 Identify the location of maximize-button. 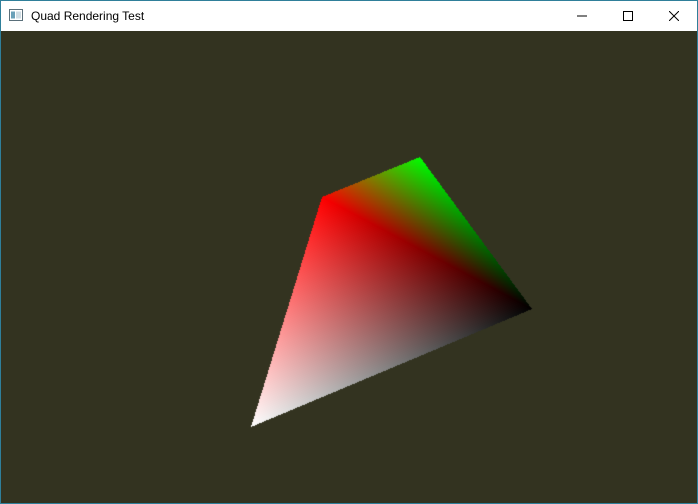
(628, 16).